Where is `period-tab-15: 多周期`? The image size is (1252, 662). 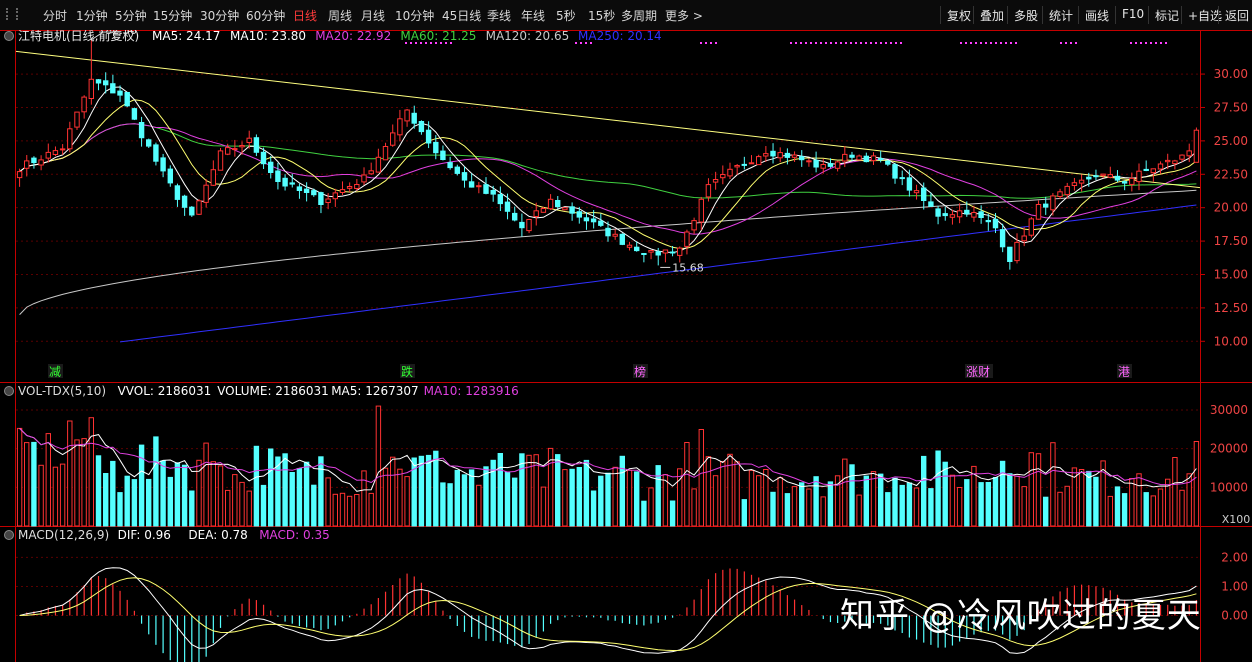
period-tab-15: 多周期 is located at coordinates (639, 15).